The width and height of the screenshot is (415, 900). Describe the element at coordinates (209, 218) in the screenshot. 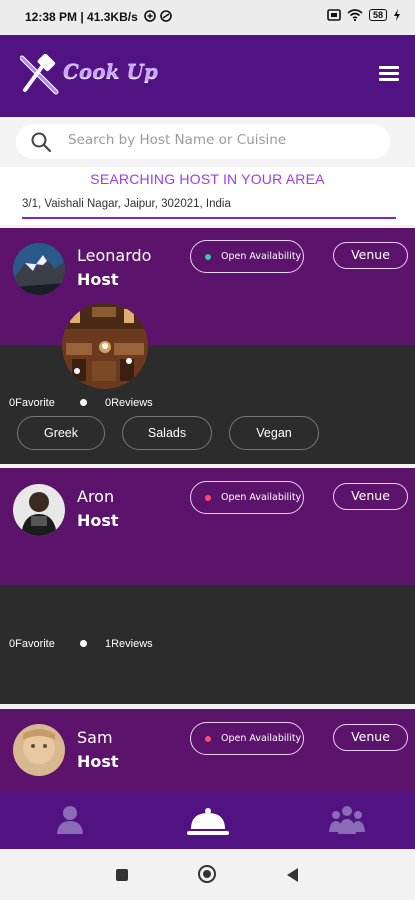

I see `area-underline` at that location.